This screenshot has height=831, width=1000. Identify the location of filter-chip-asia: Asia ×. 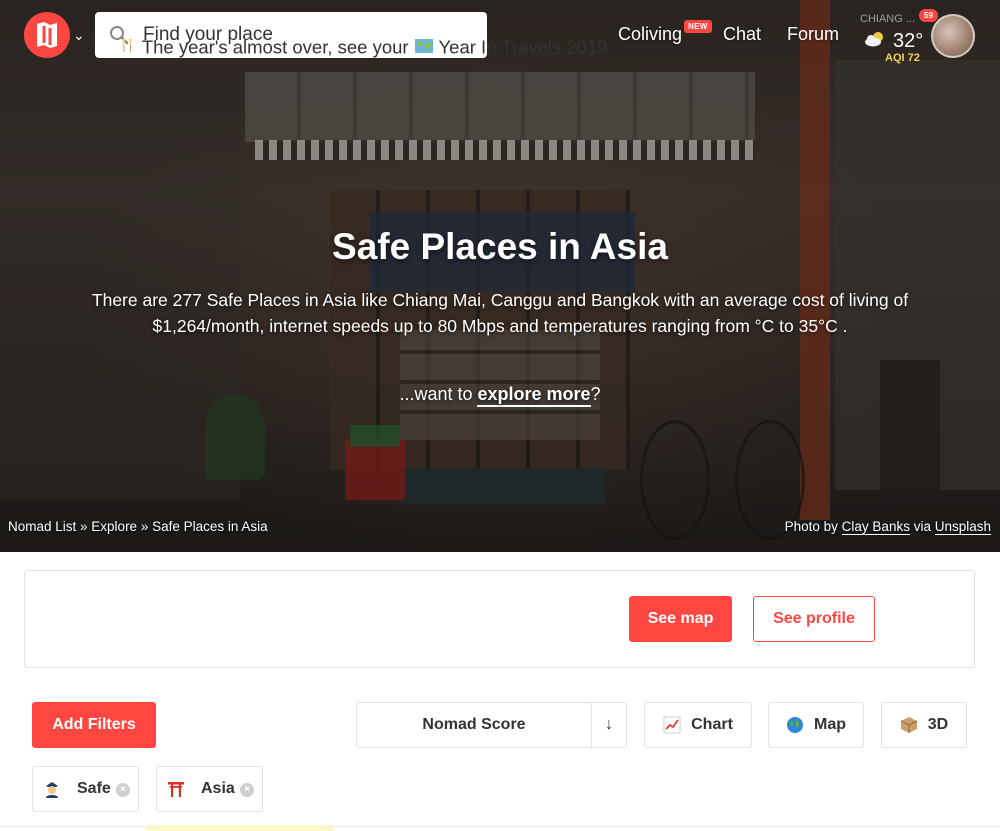
(209, 789).